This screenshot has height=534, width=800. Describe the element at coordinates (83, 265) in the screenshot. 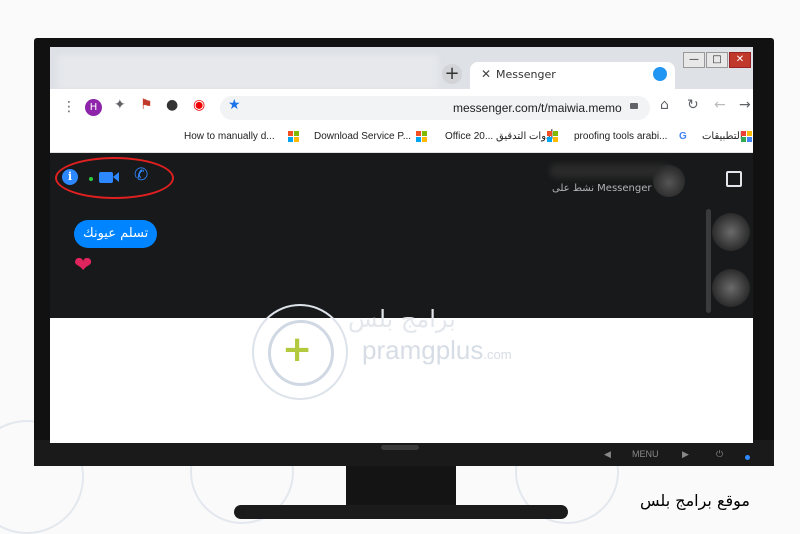

I see `heart-reaction-icon: ❤` at that location.